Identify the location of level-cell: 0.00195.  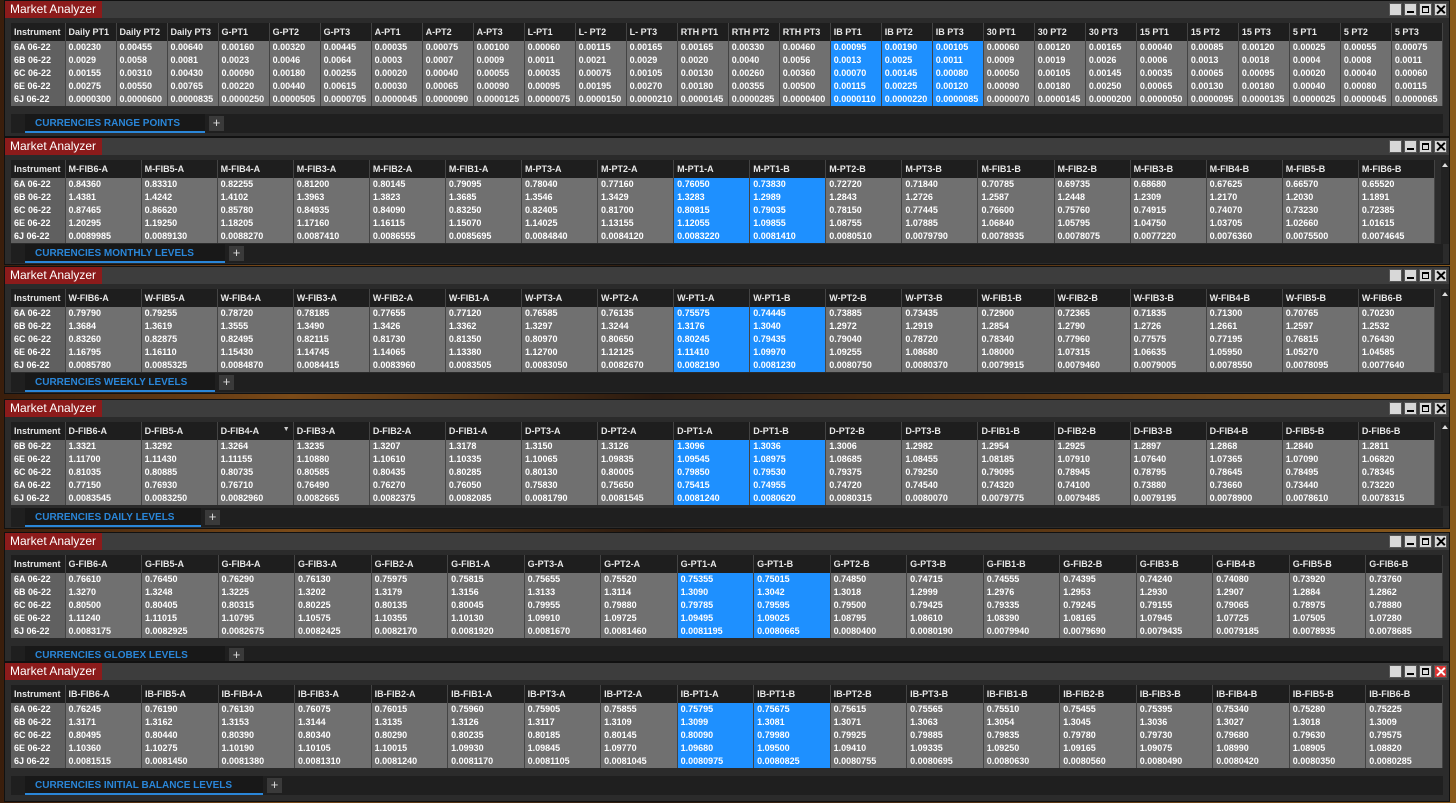
(601, 86).